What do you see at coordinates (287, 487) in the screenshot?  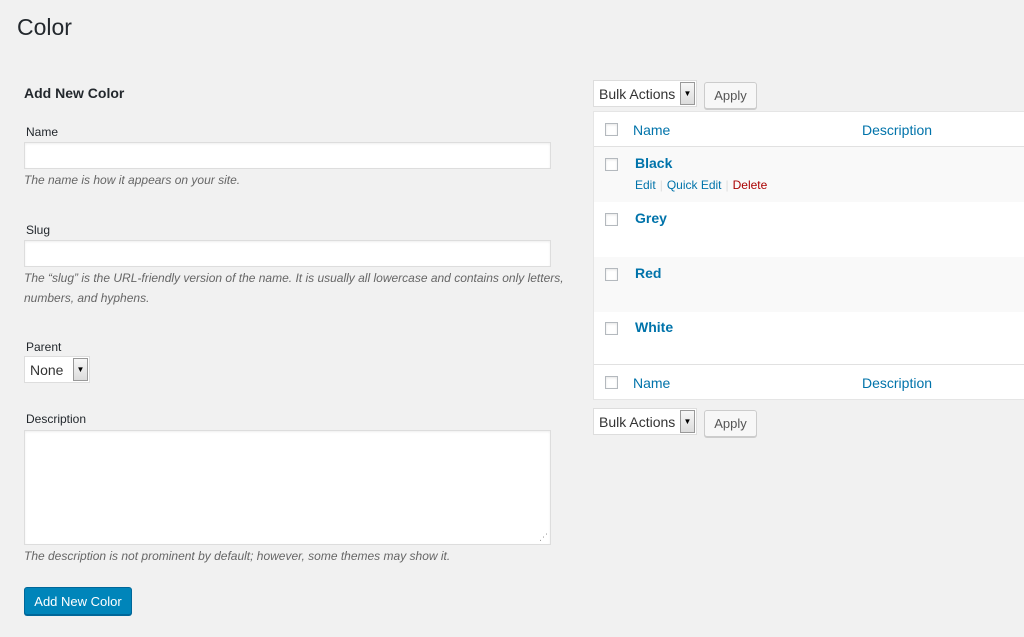 I see `description-textarea: ⋰` at bounding box center [287, 487].